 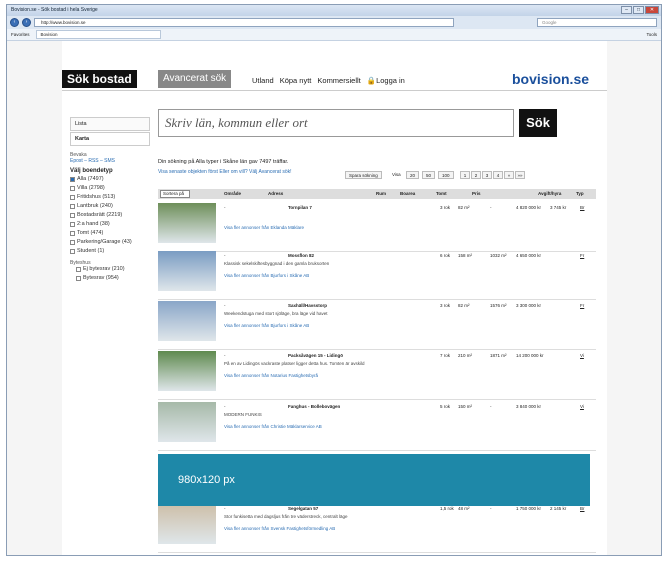 What do you see at coordinates (275, 193) in the screenshot?
I see `col-adress: Adress` at bounding box center [275, 193].